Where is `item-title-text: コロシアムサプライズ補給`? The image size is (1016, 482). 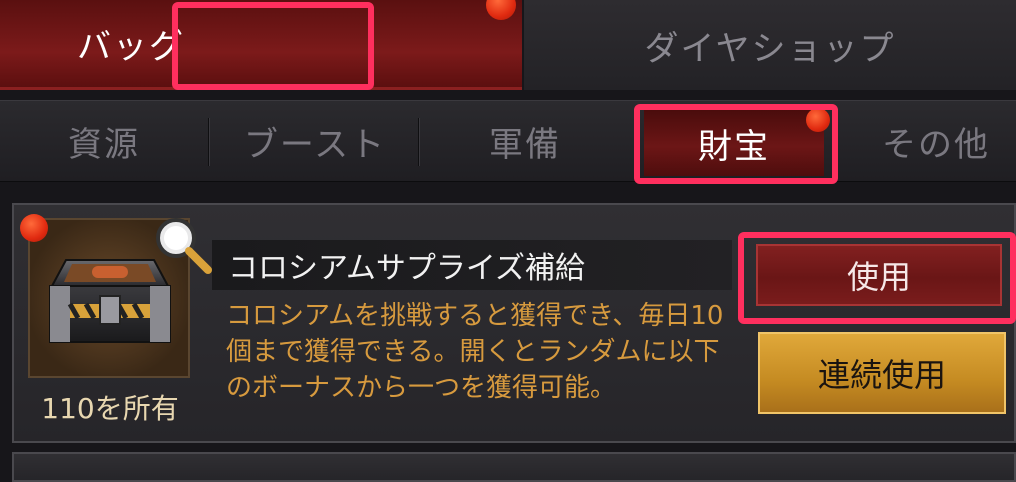 item-title-text: コロシアムサプライズ補給 is located at coordinates (406, 268).